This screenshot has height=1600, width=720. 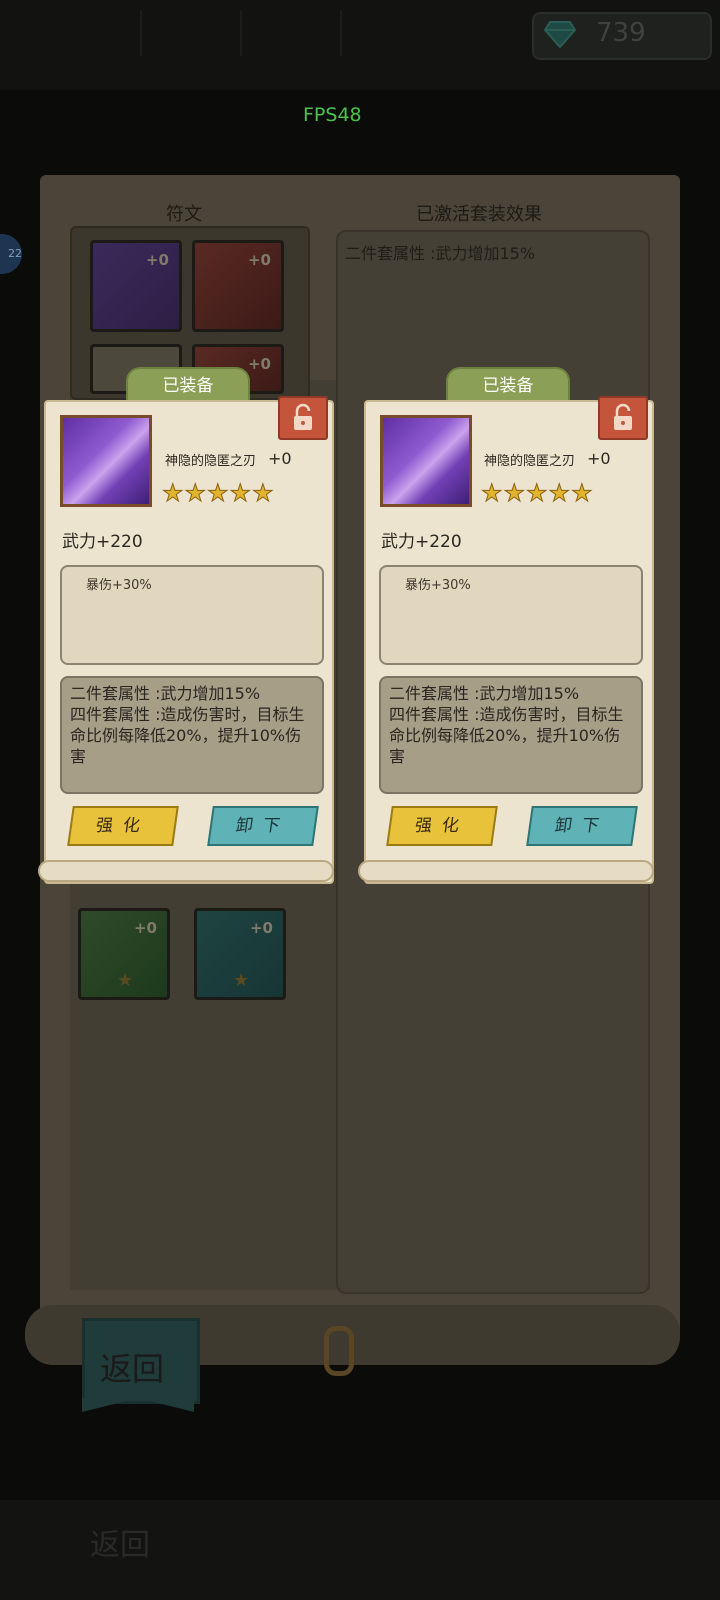 I want to click on gem-icon, so click(x=560, y=34).